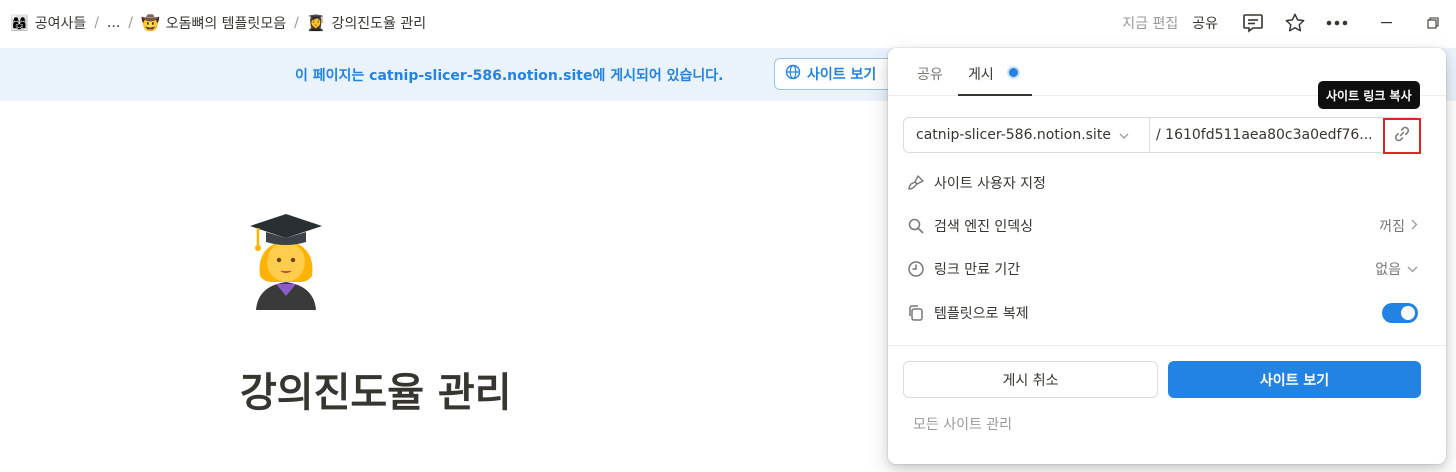 The width and height of the screenshot is (1456, 472). What do you see at coordinates (984, 227) in the screenshot?
I see `option-label: 검색 엔진 인덱싱` at bounding box center [984, 227].